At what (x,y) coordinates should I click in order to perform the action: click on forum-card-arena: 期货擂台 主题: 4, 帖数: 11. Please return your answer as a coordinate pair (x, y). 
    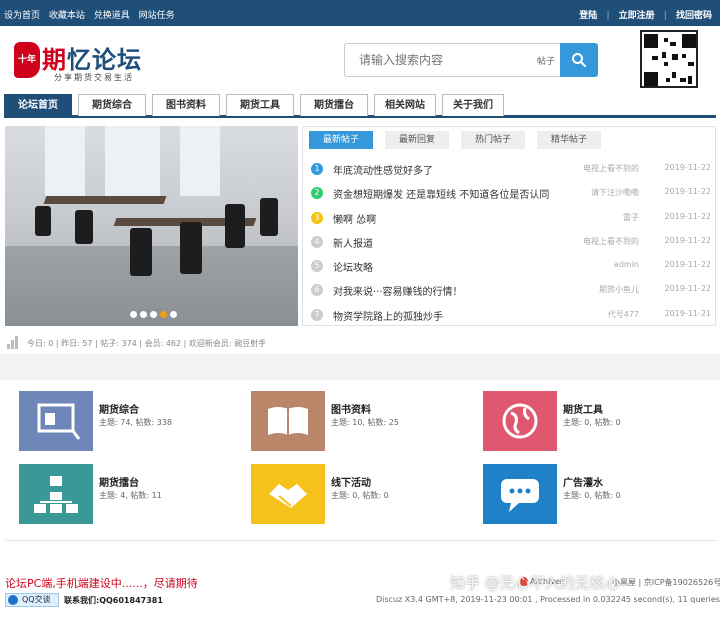
    Looking at the image, I should click on (119, 495).